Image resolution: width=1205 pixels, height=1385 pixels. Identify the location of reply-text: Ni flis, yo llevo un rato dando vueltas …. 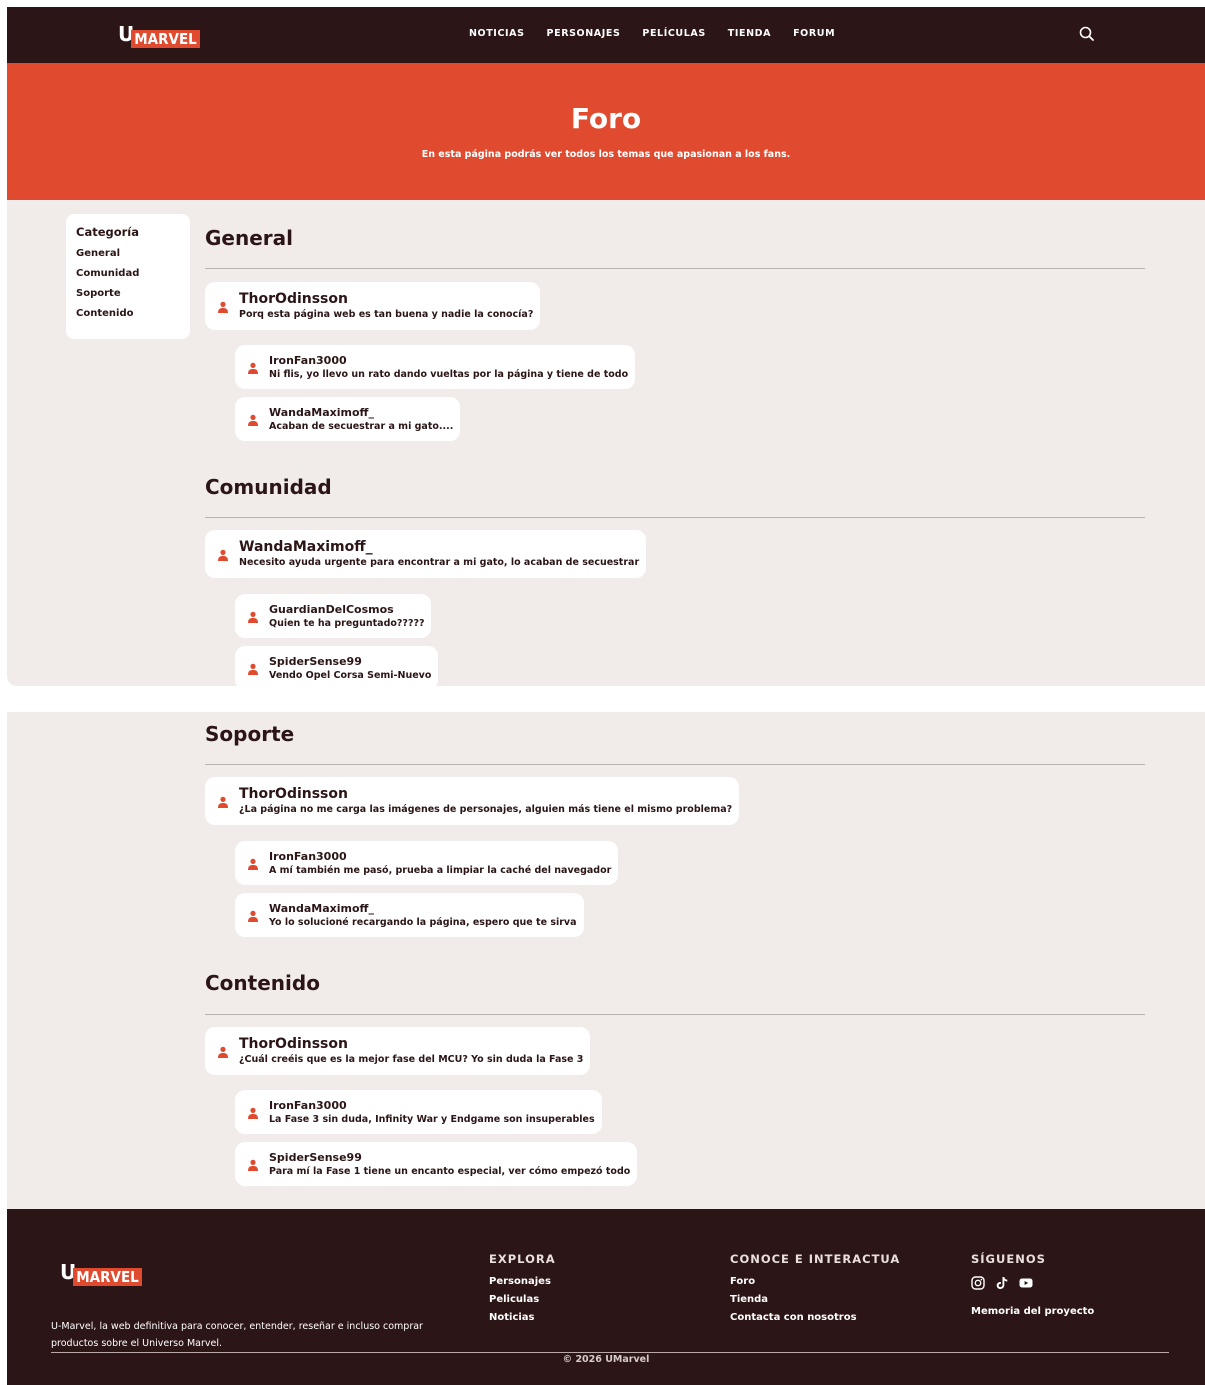
(449, 374).